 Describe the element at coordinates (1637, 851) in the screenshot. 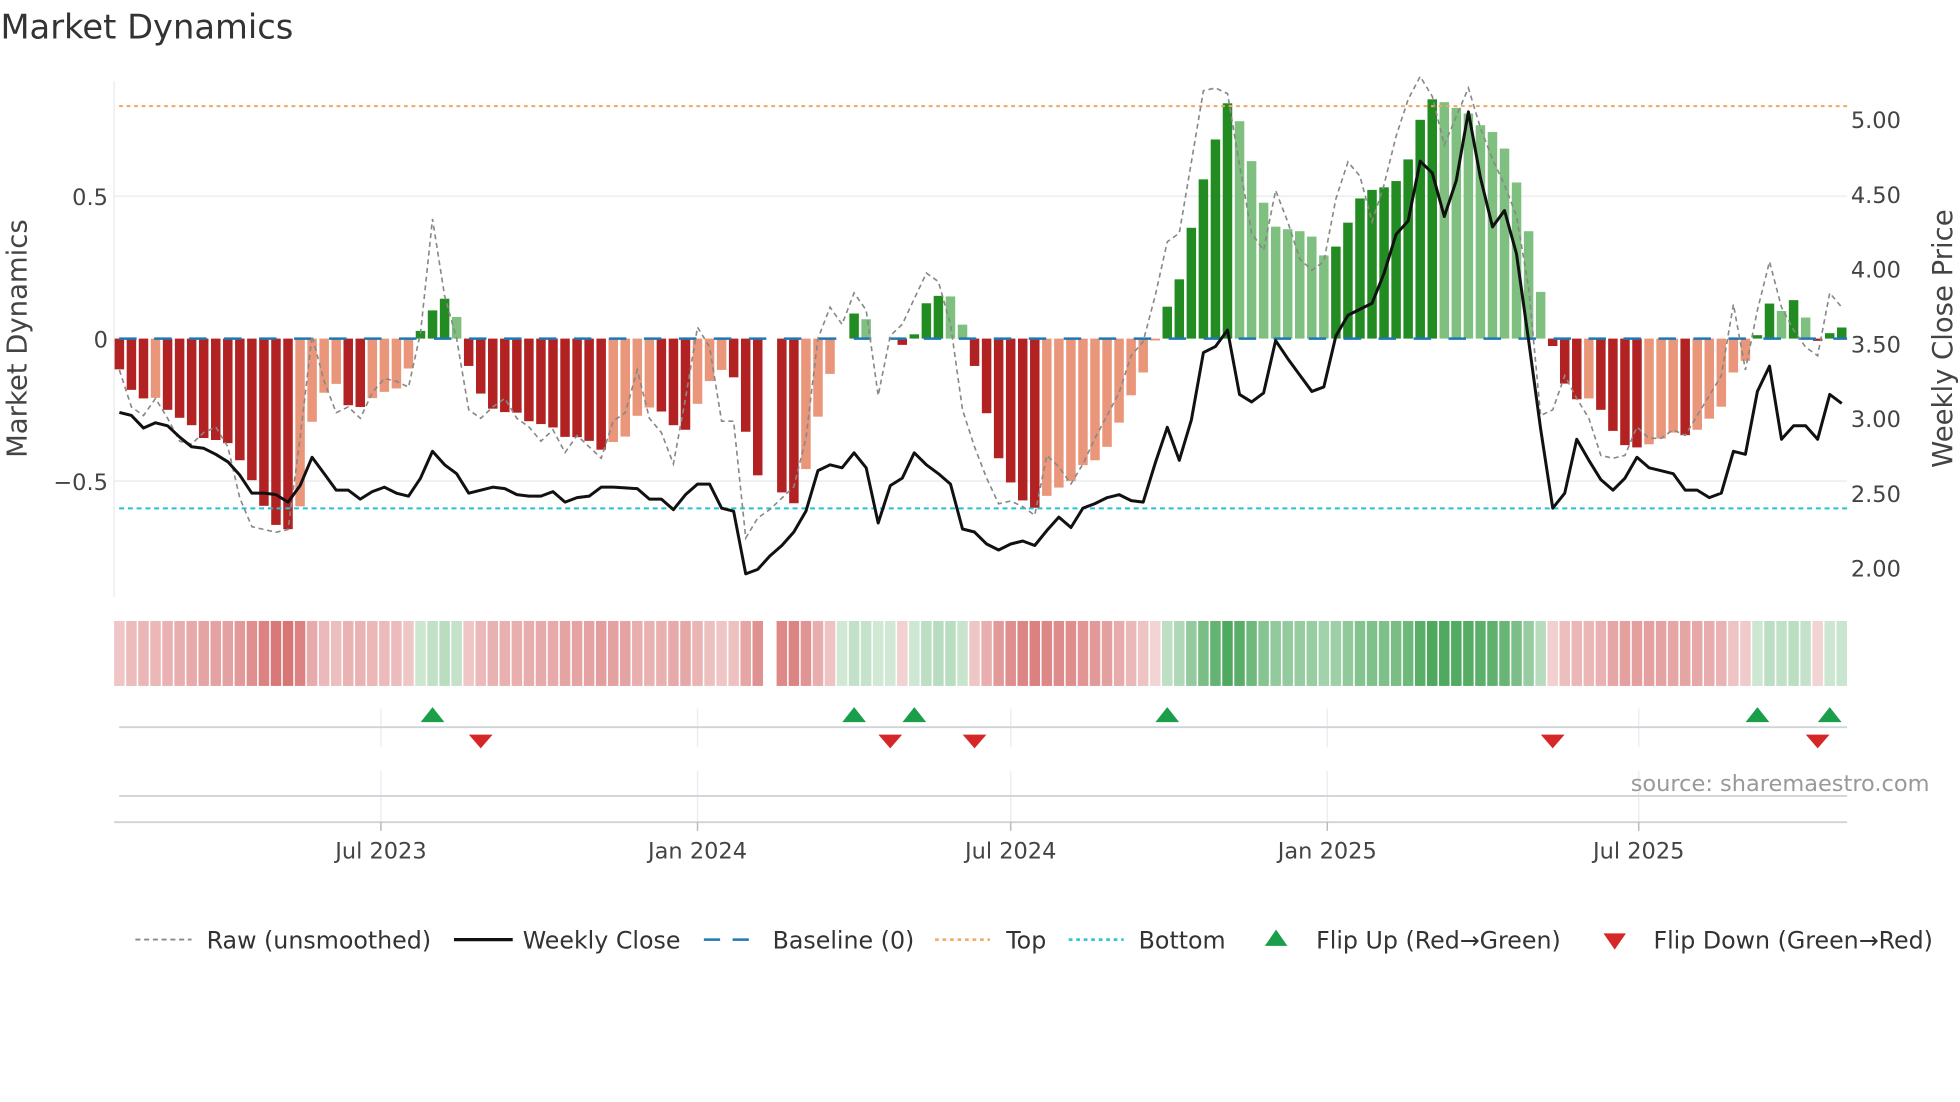

I see `x-tick-label: Jul 2025` at that location.